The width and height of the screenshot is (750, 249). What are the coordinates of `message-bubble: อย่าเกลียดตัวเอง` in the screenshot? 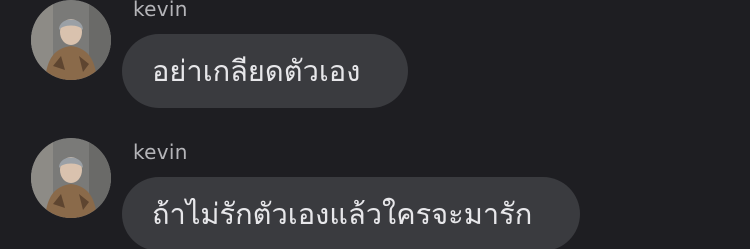 It's located at (265, 71).